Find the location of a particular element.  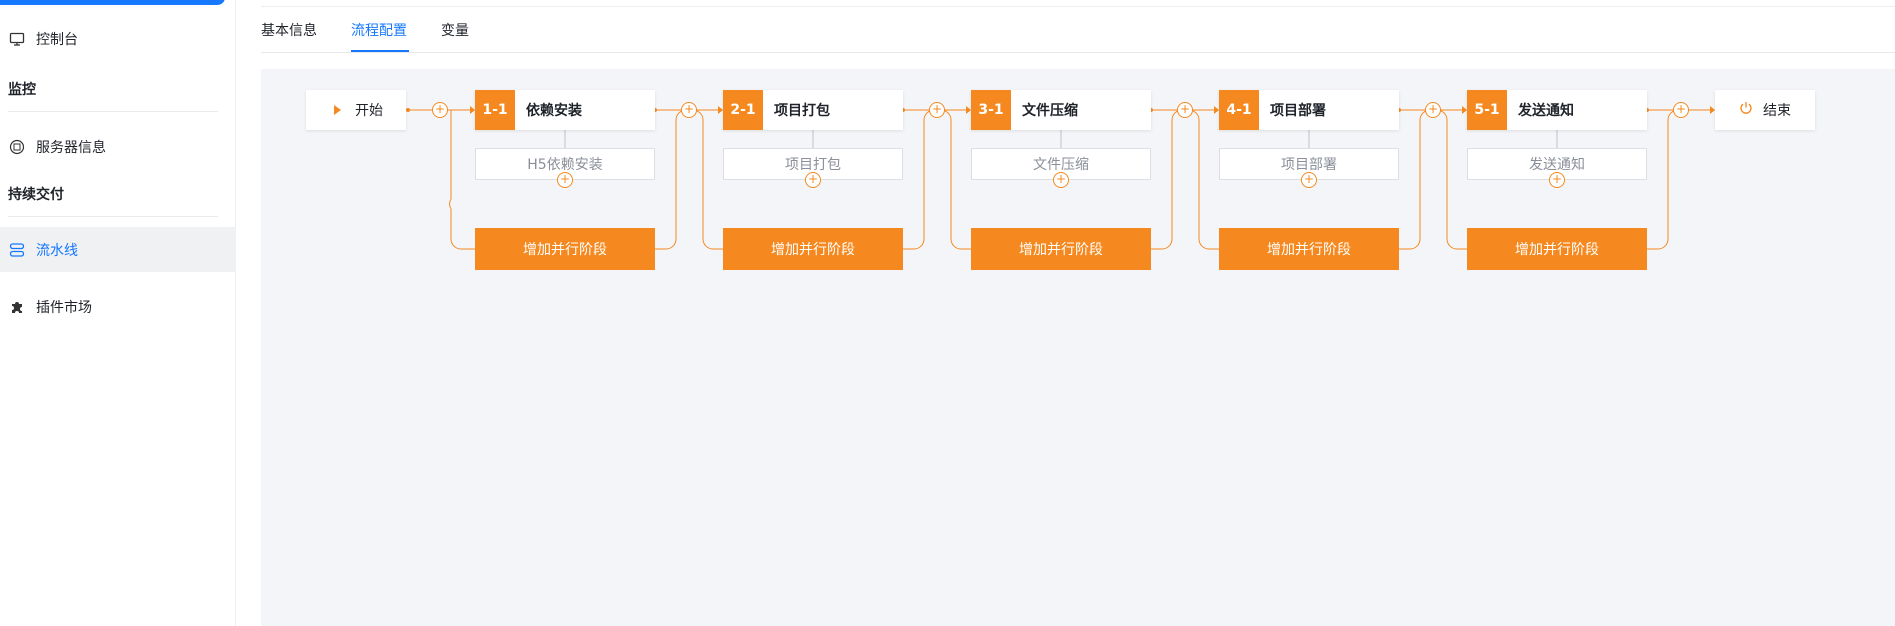

sidebar-item-plugin-market: 插件市场 is located at coordinates (118, 306).